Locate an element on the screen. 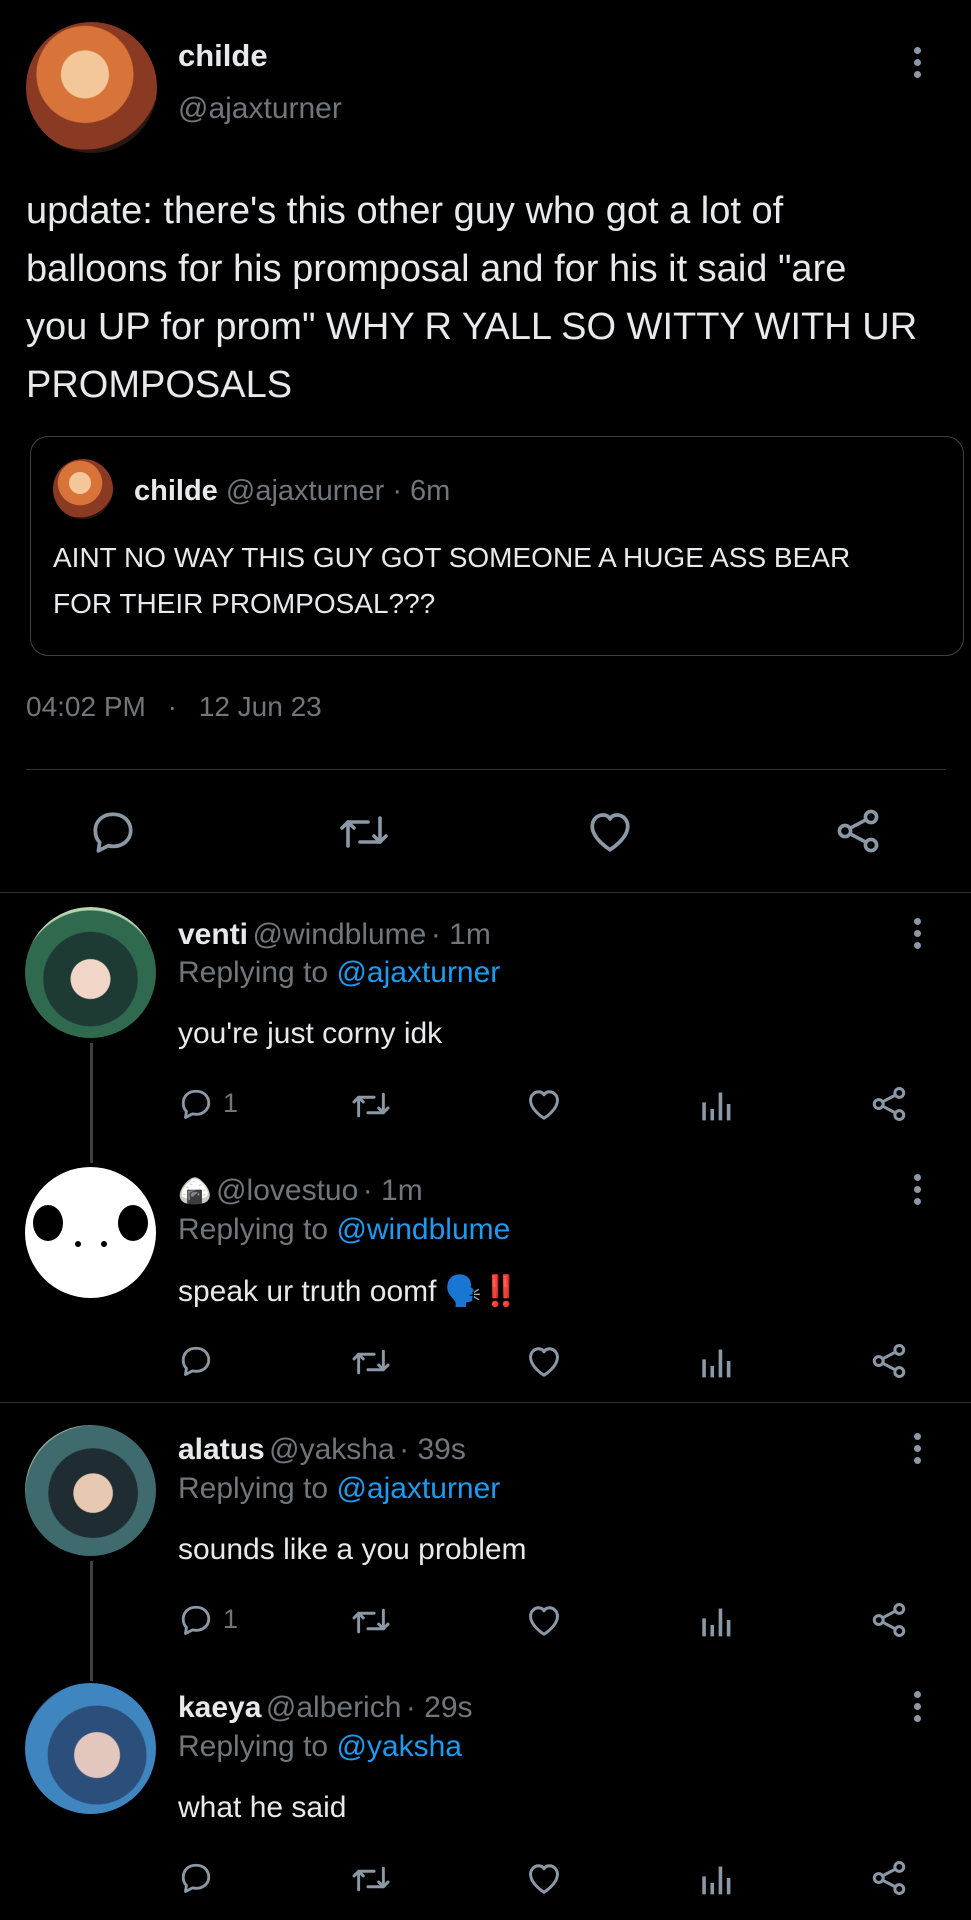 This screenshot has height=1920, width=971. replying-to: Replying to @windblume is located at coordinates (344, 1230).